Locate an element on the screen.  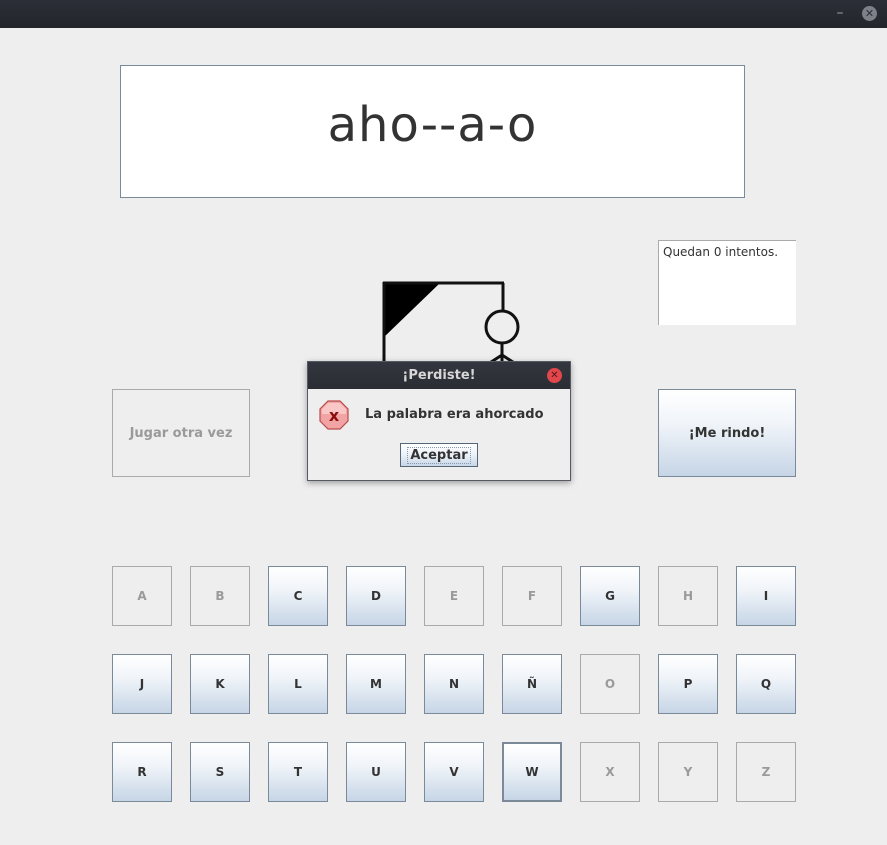
word-display: aho--a-o is located at coordinates (432, 131).